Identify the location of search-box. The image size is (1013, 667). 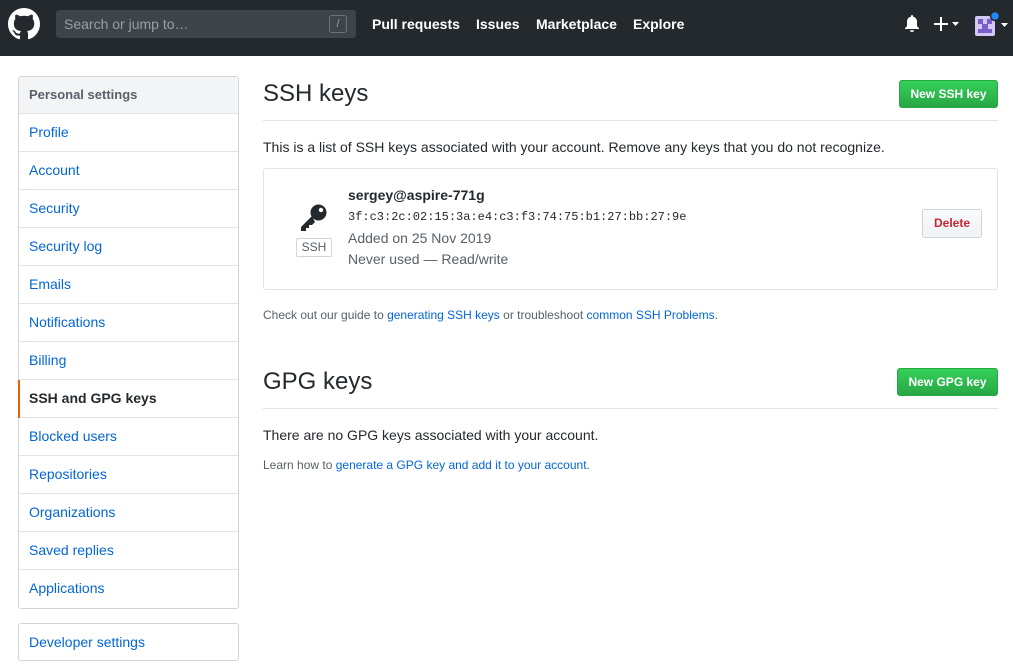
(206, 24).